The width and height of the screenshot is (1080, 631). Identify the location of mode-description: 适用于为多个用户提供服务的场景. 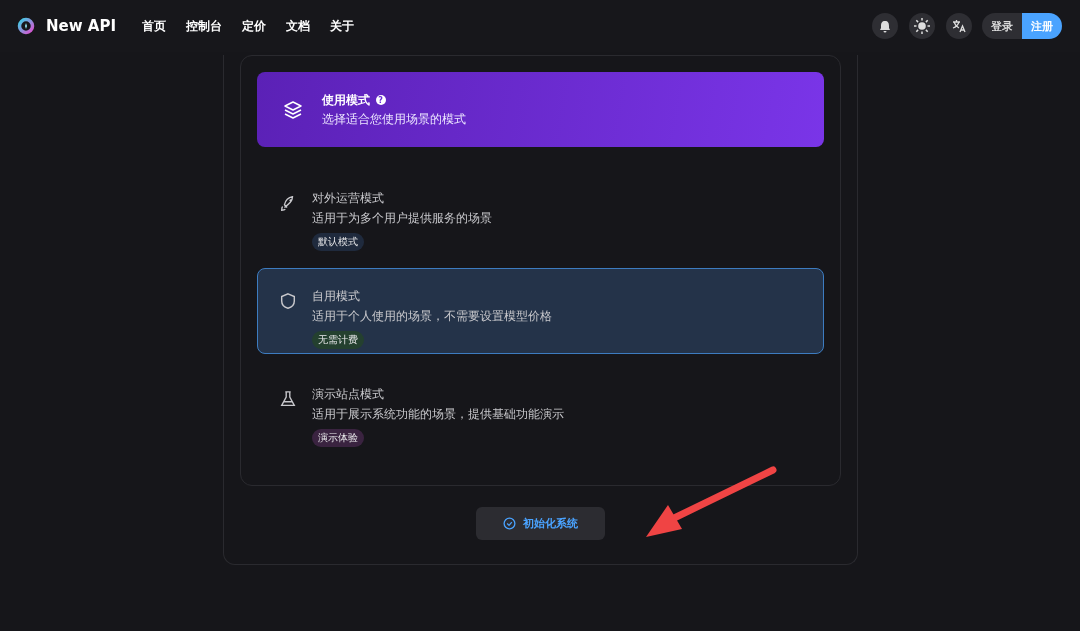
(401, 218).